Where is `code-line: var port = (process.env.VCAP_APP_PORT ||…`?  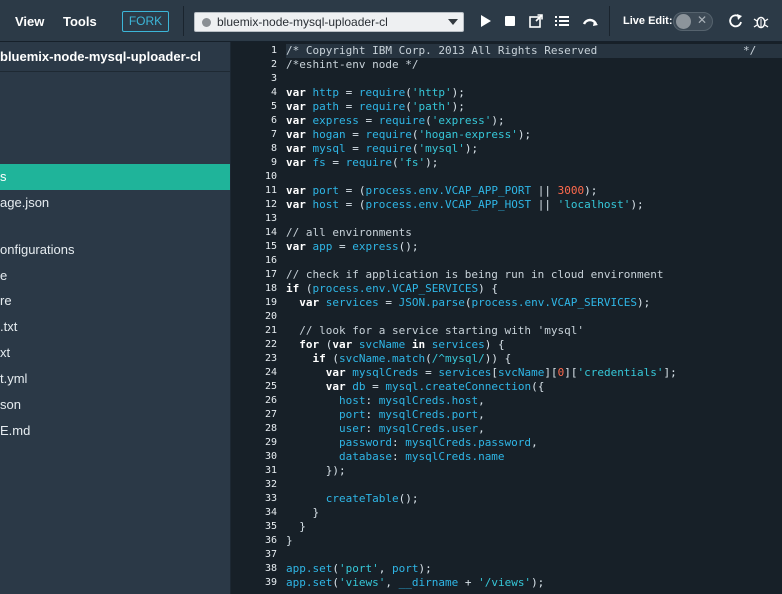
code-line: var port = (process.env.VCAP_APP_PORT ||… is located at coordinates (534, 191).